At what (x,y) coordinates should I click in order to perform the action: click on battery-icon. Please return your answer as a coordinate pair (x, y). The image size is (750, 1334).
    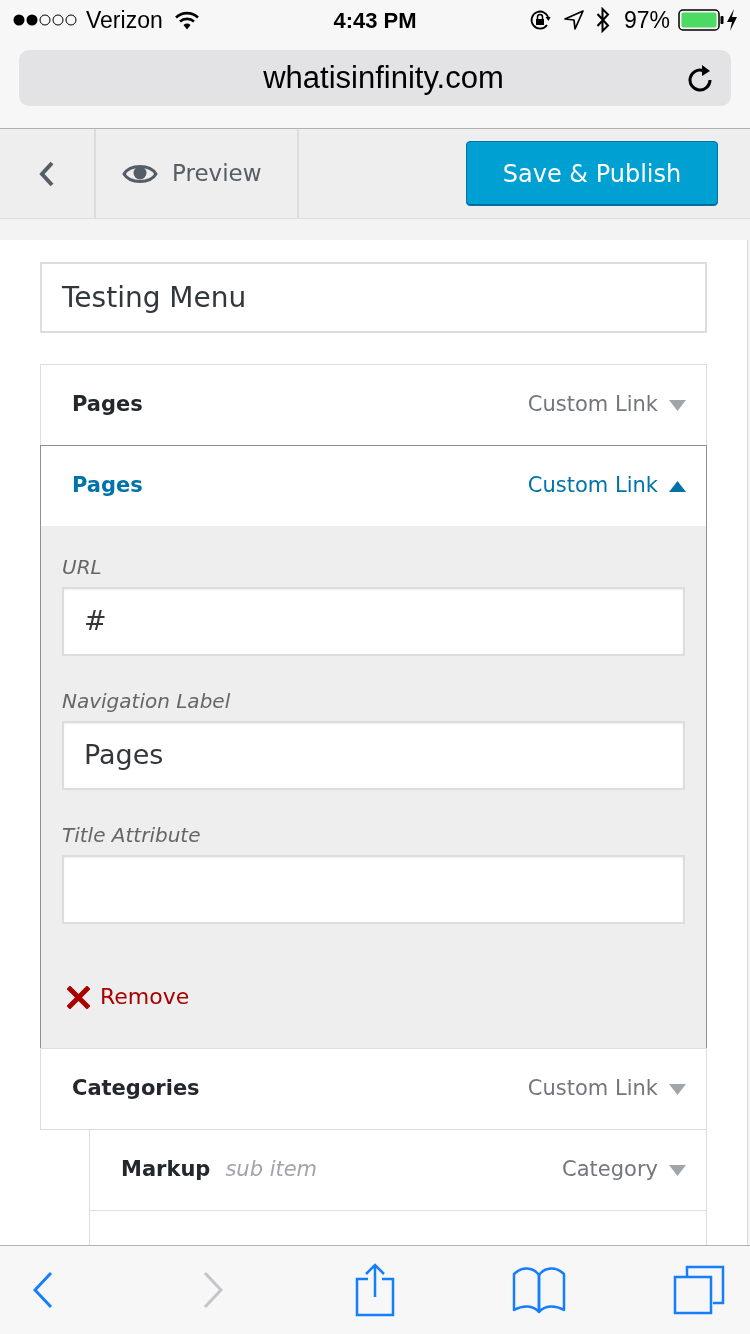
    Looking at the image, I should click on (701, 20).